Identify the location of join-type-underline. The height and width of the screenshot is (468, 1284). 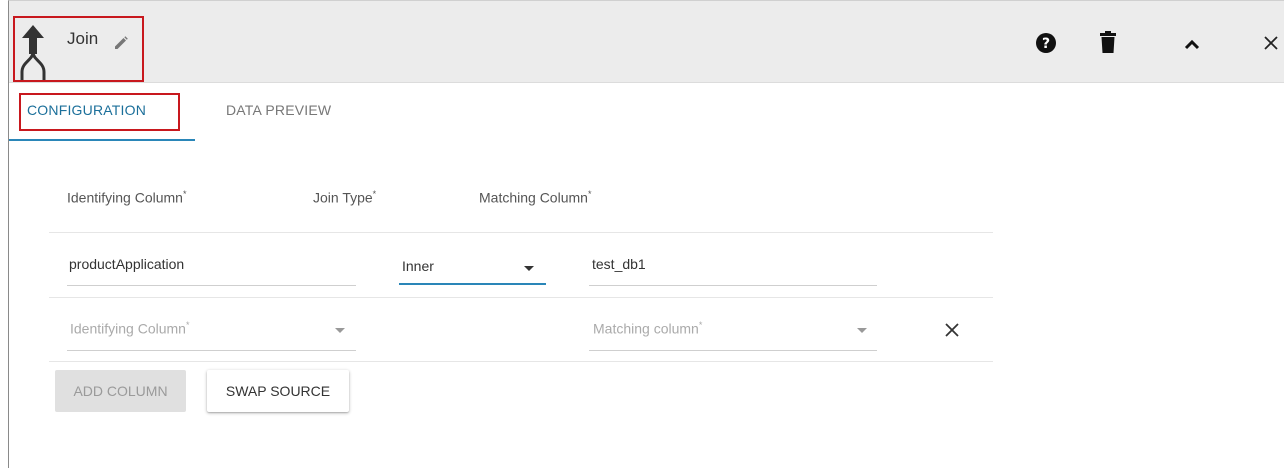
(472, 284).